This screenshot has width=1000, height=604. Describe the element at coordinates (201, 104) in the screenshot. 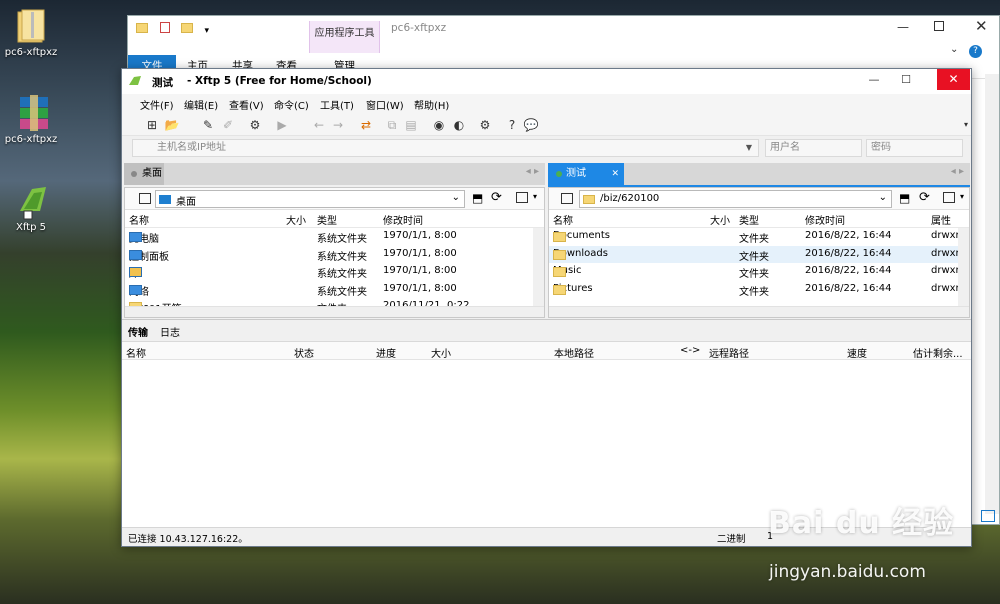

I see `menu-edit: 编辑(E)` at that location.